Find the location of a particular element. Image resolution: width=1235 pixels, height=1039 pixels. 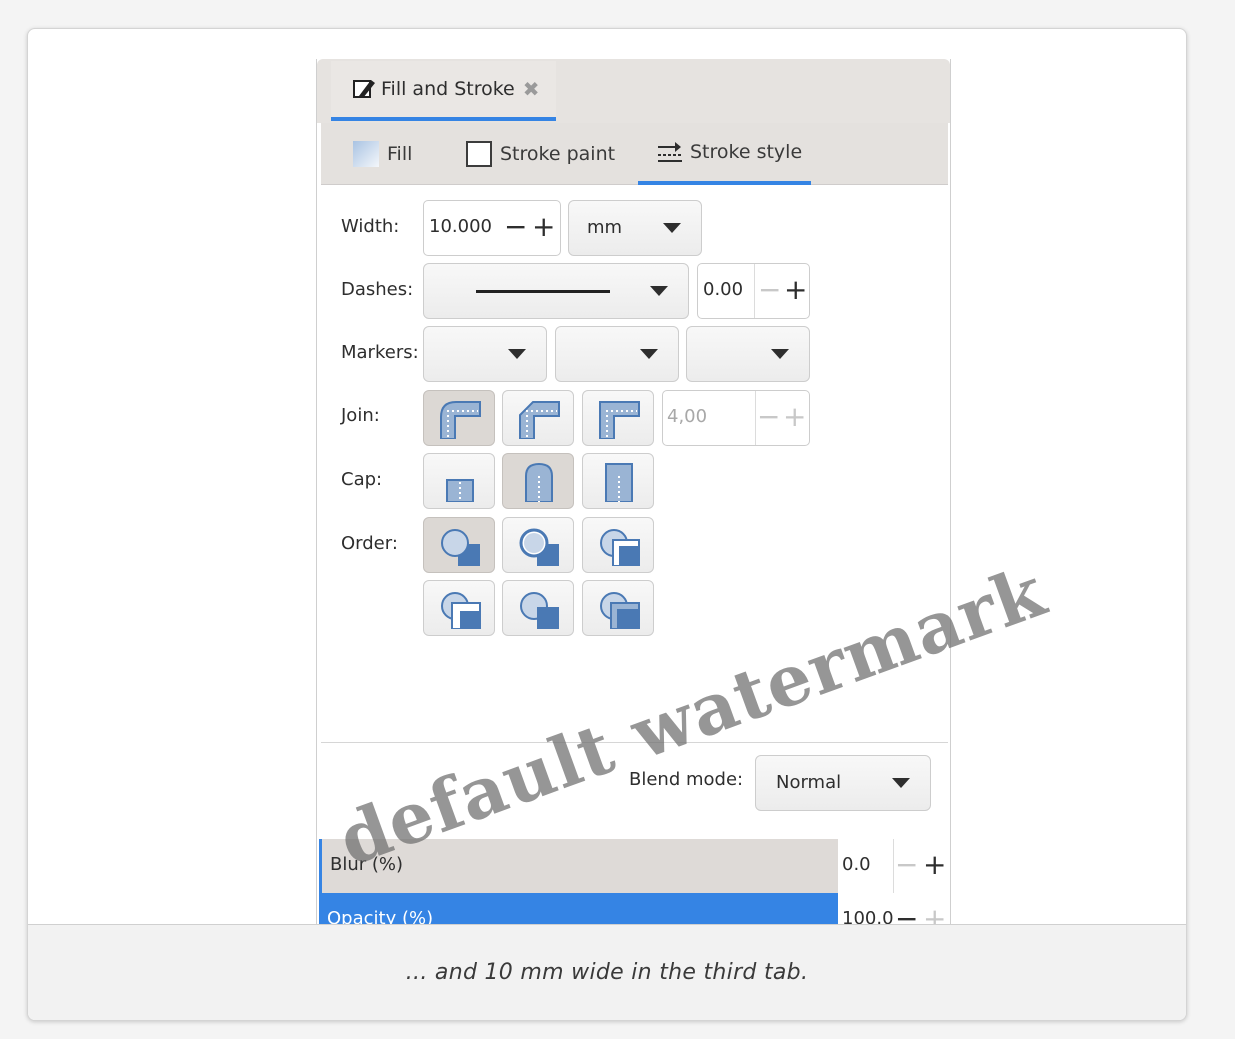

round-cap-icon is located at coordinates (539, 482).